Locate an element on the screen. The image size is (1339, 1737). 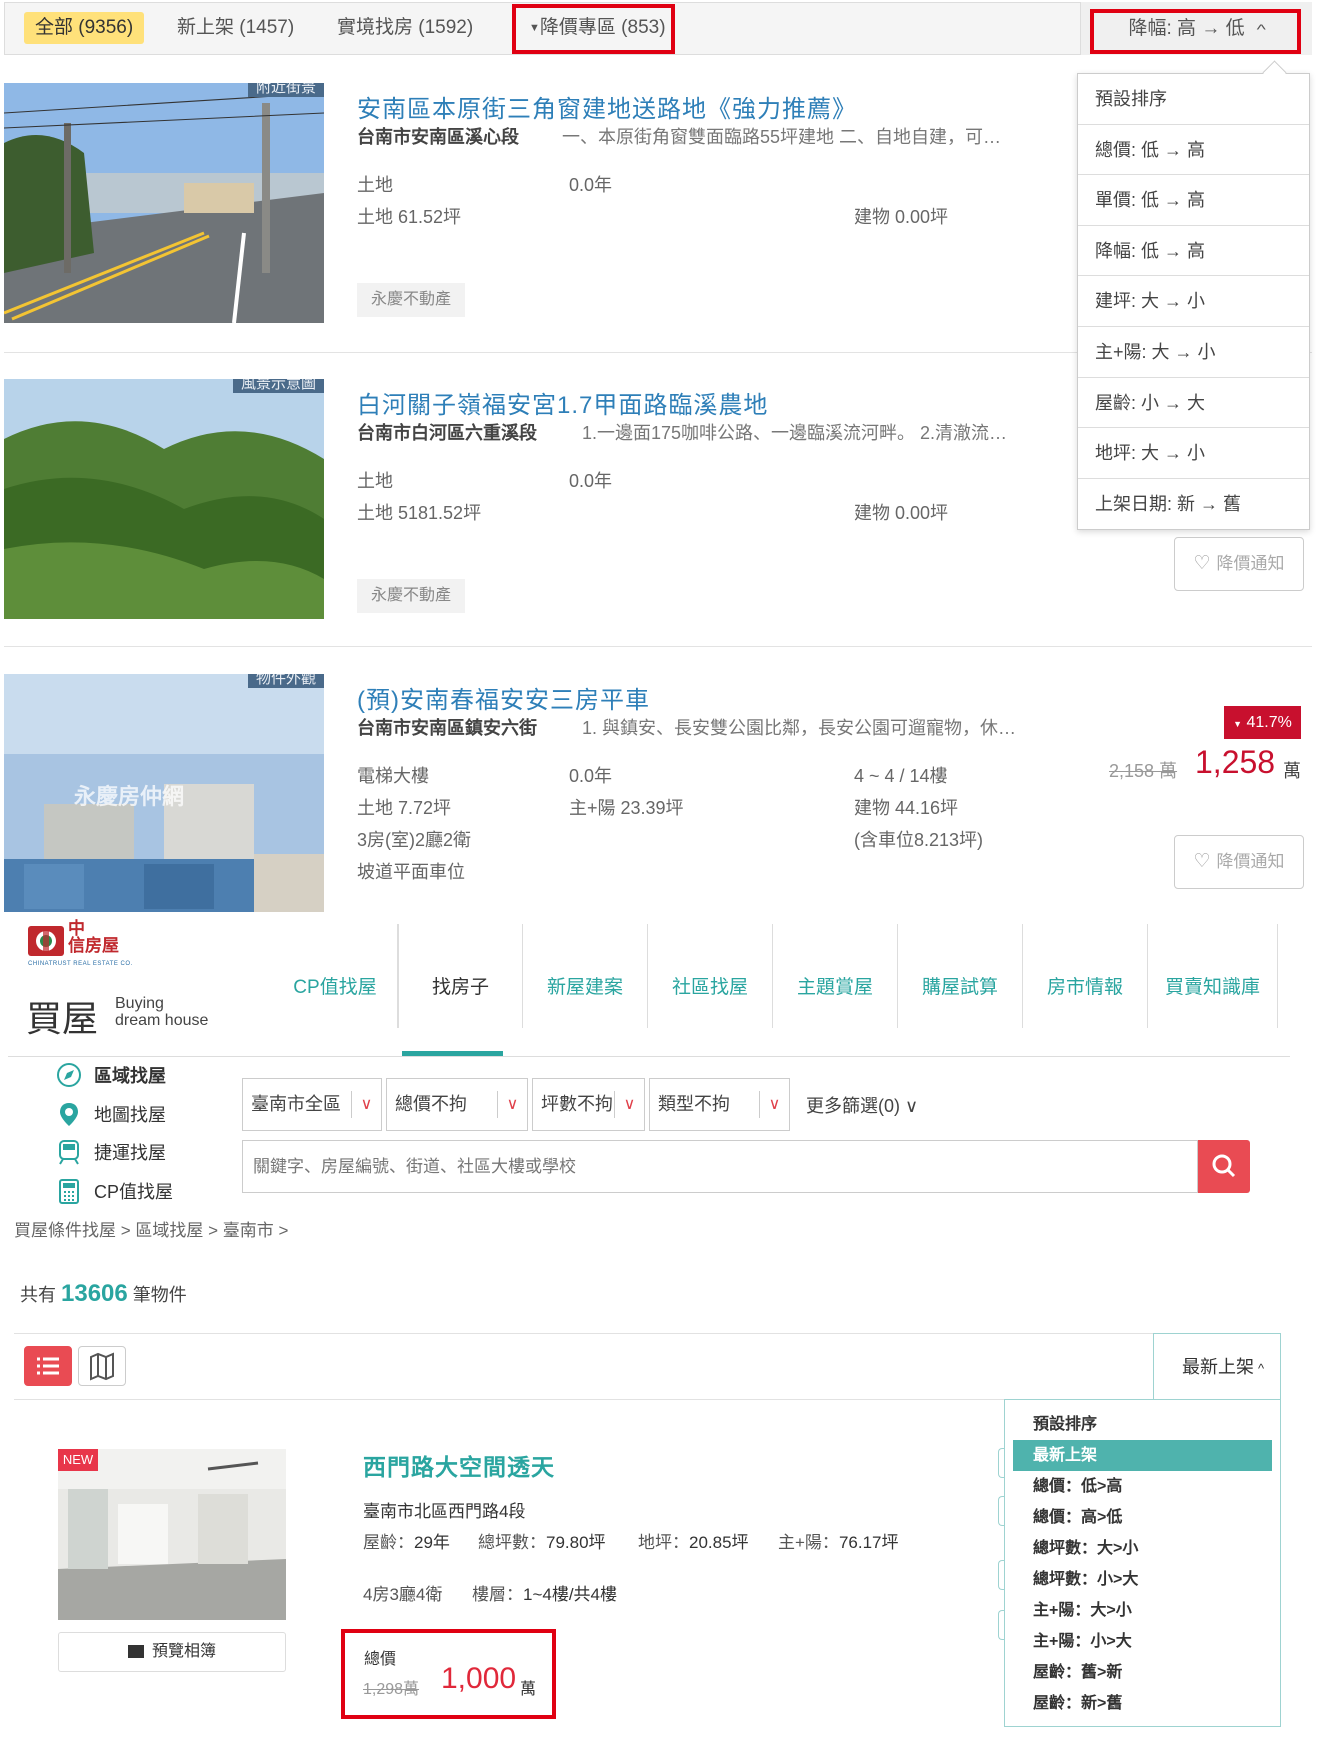
sort-option: 上架日期: 新 → 舊 is located at coordinates (1193, 504).